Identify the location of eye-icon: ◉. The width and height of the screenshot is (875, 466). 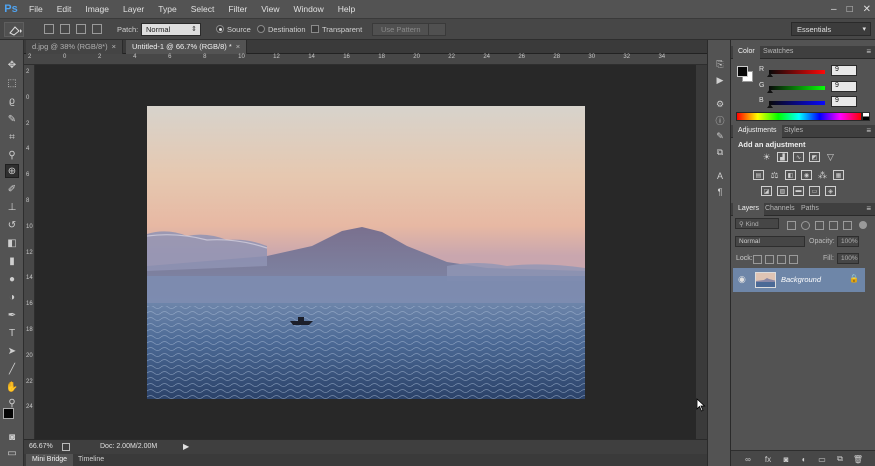
(742, 279).